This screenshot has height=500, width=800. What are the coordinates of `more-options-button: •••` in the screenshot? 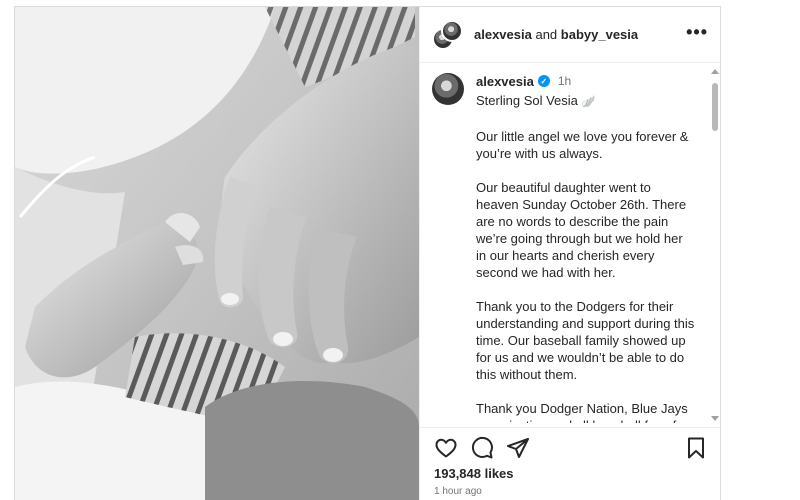 It's located at (697, 32).